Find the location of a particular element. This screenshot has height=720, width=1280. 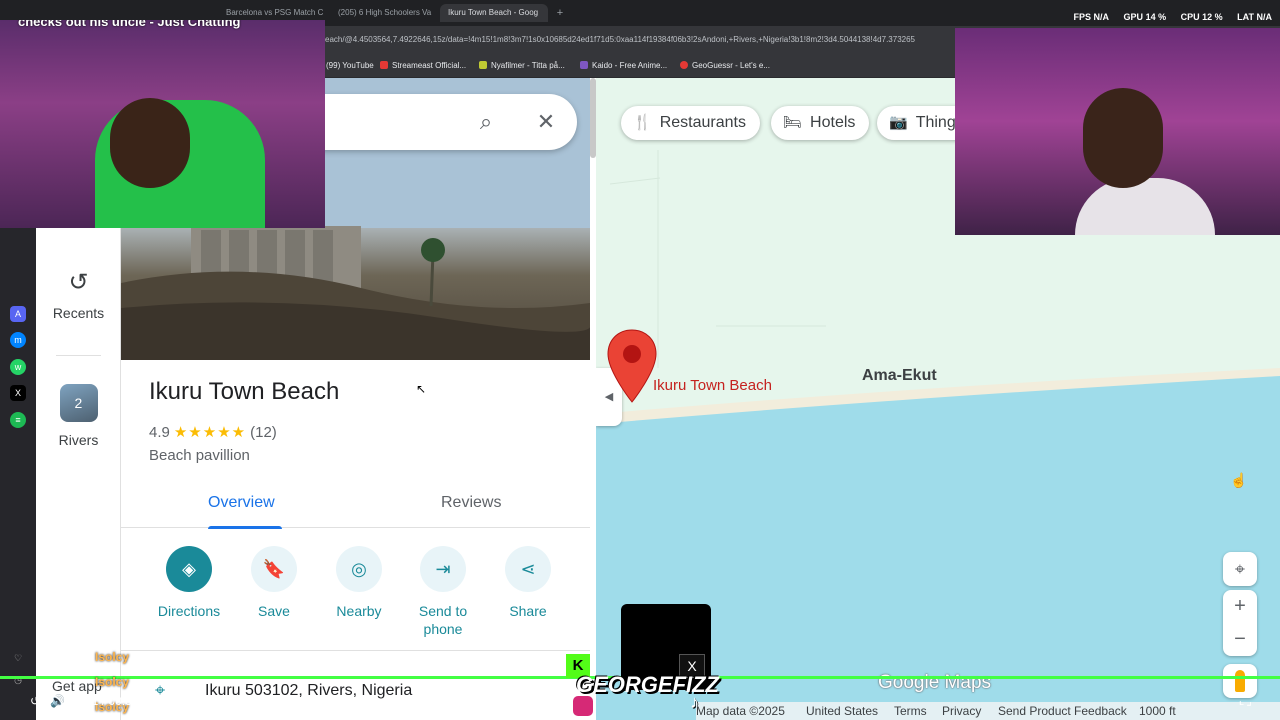

panel-divider is located at coordinates (355, 650).